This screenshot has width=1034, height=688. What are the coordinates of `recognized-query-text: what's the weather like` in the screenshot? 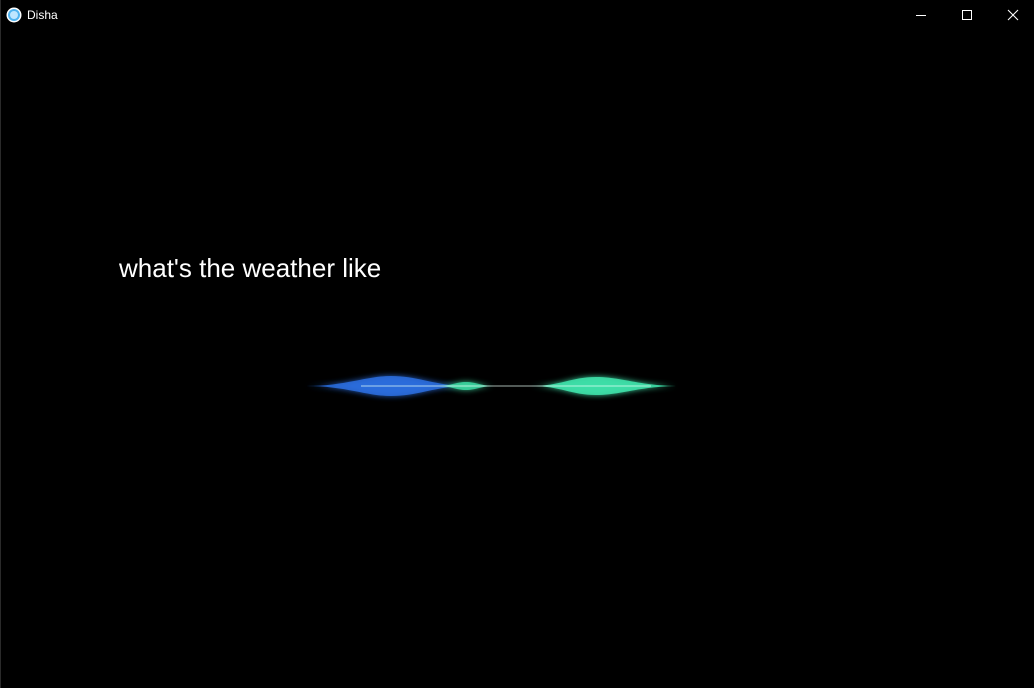 It's located at (250, 268).